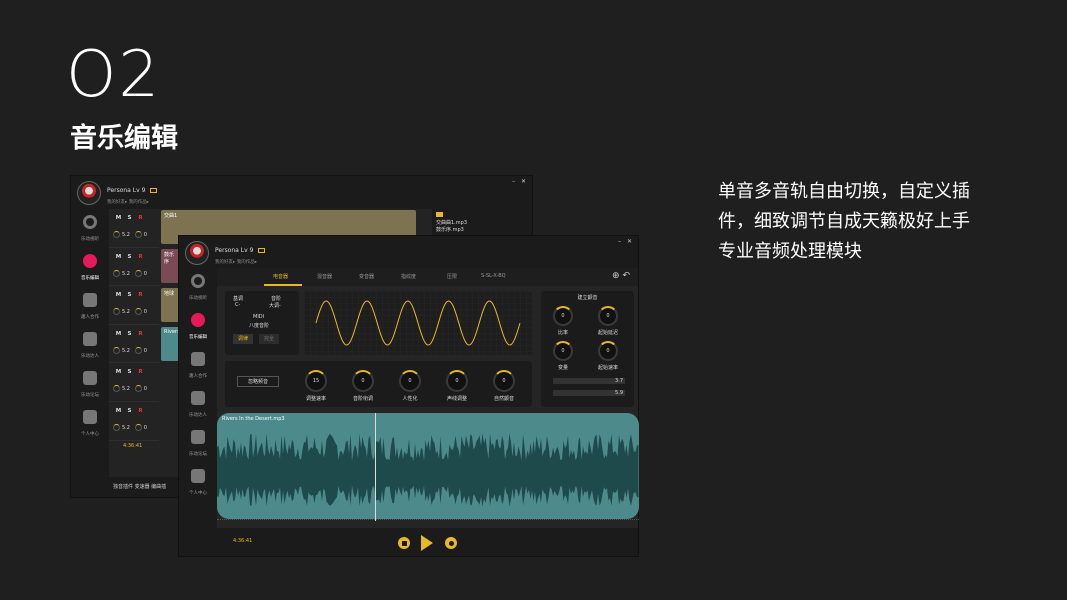 The height and width of the screenshot is (600, 1067). What do you see at coordinates (616, 276) in the screenshot?
I see `add-icon: ⊕` at bounding box center [616, 276].